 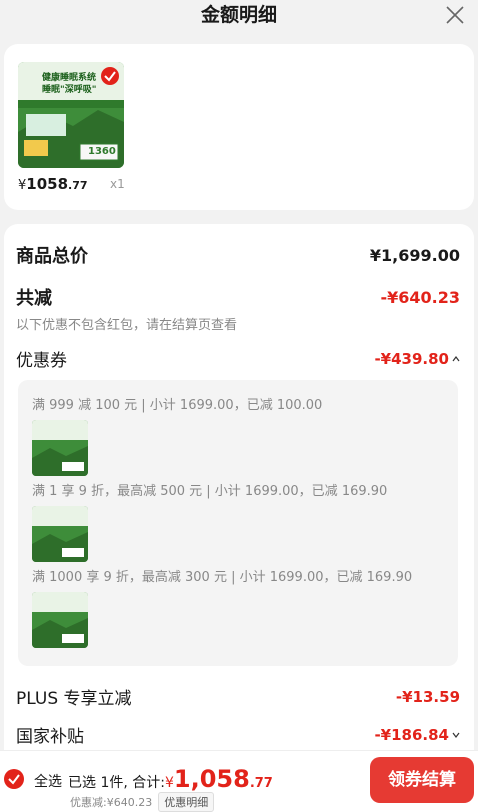 What do you see at coordinates (177, 405) in the screenshot?
I see `coupon-item-1: 满 999 减 100 元 | 小计 1699.00，已减 100.00` at bounding box center [177, 405].